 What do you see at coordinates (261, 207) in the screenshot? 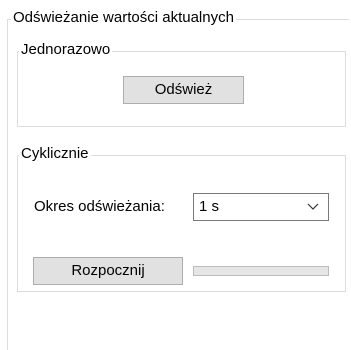
I see `refresh-period-select: 1 s` at bounding box center [261, 207].